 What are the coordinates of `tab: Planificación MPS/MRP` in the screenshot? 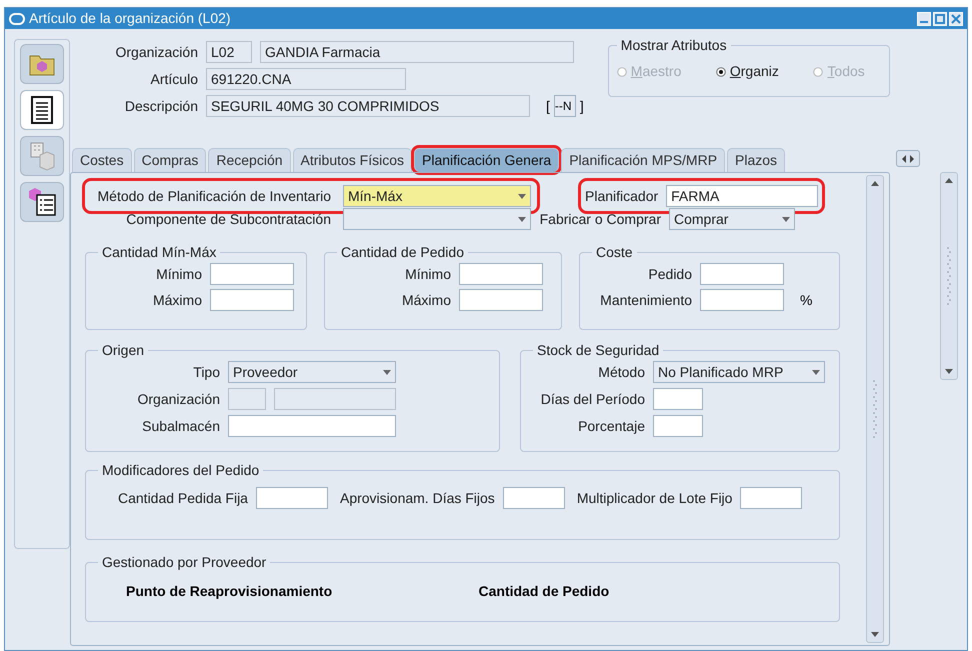 It's located at (643, 160).